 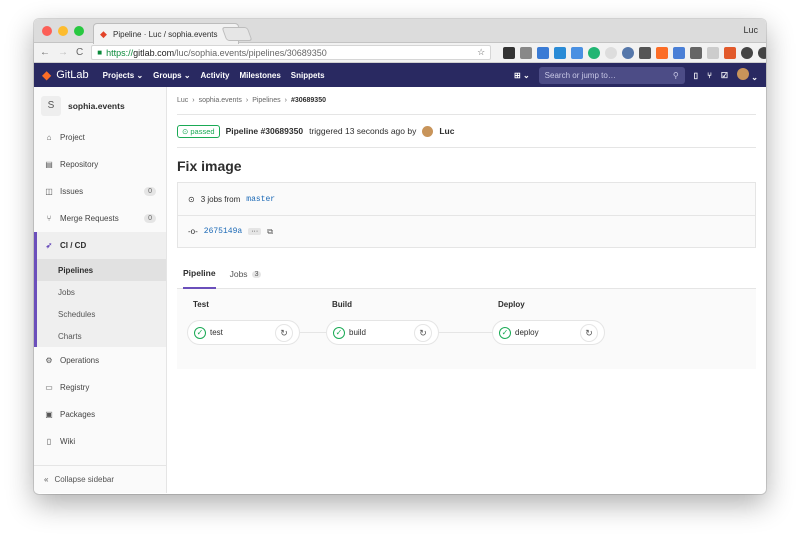 I want to click on home-icon: ⌂, so click(x=49, y=137).